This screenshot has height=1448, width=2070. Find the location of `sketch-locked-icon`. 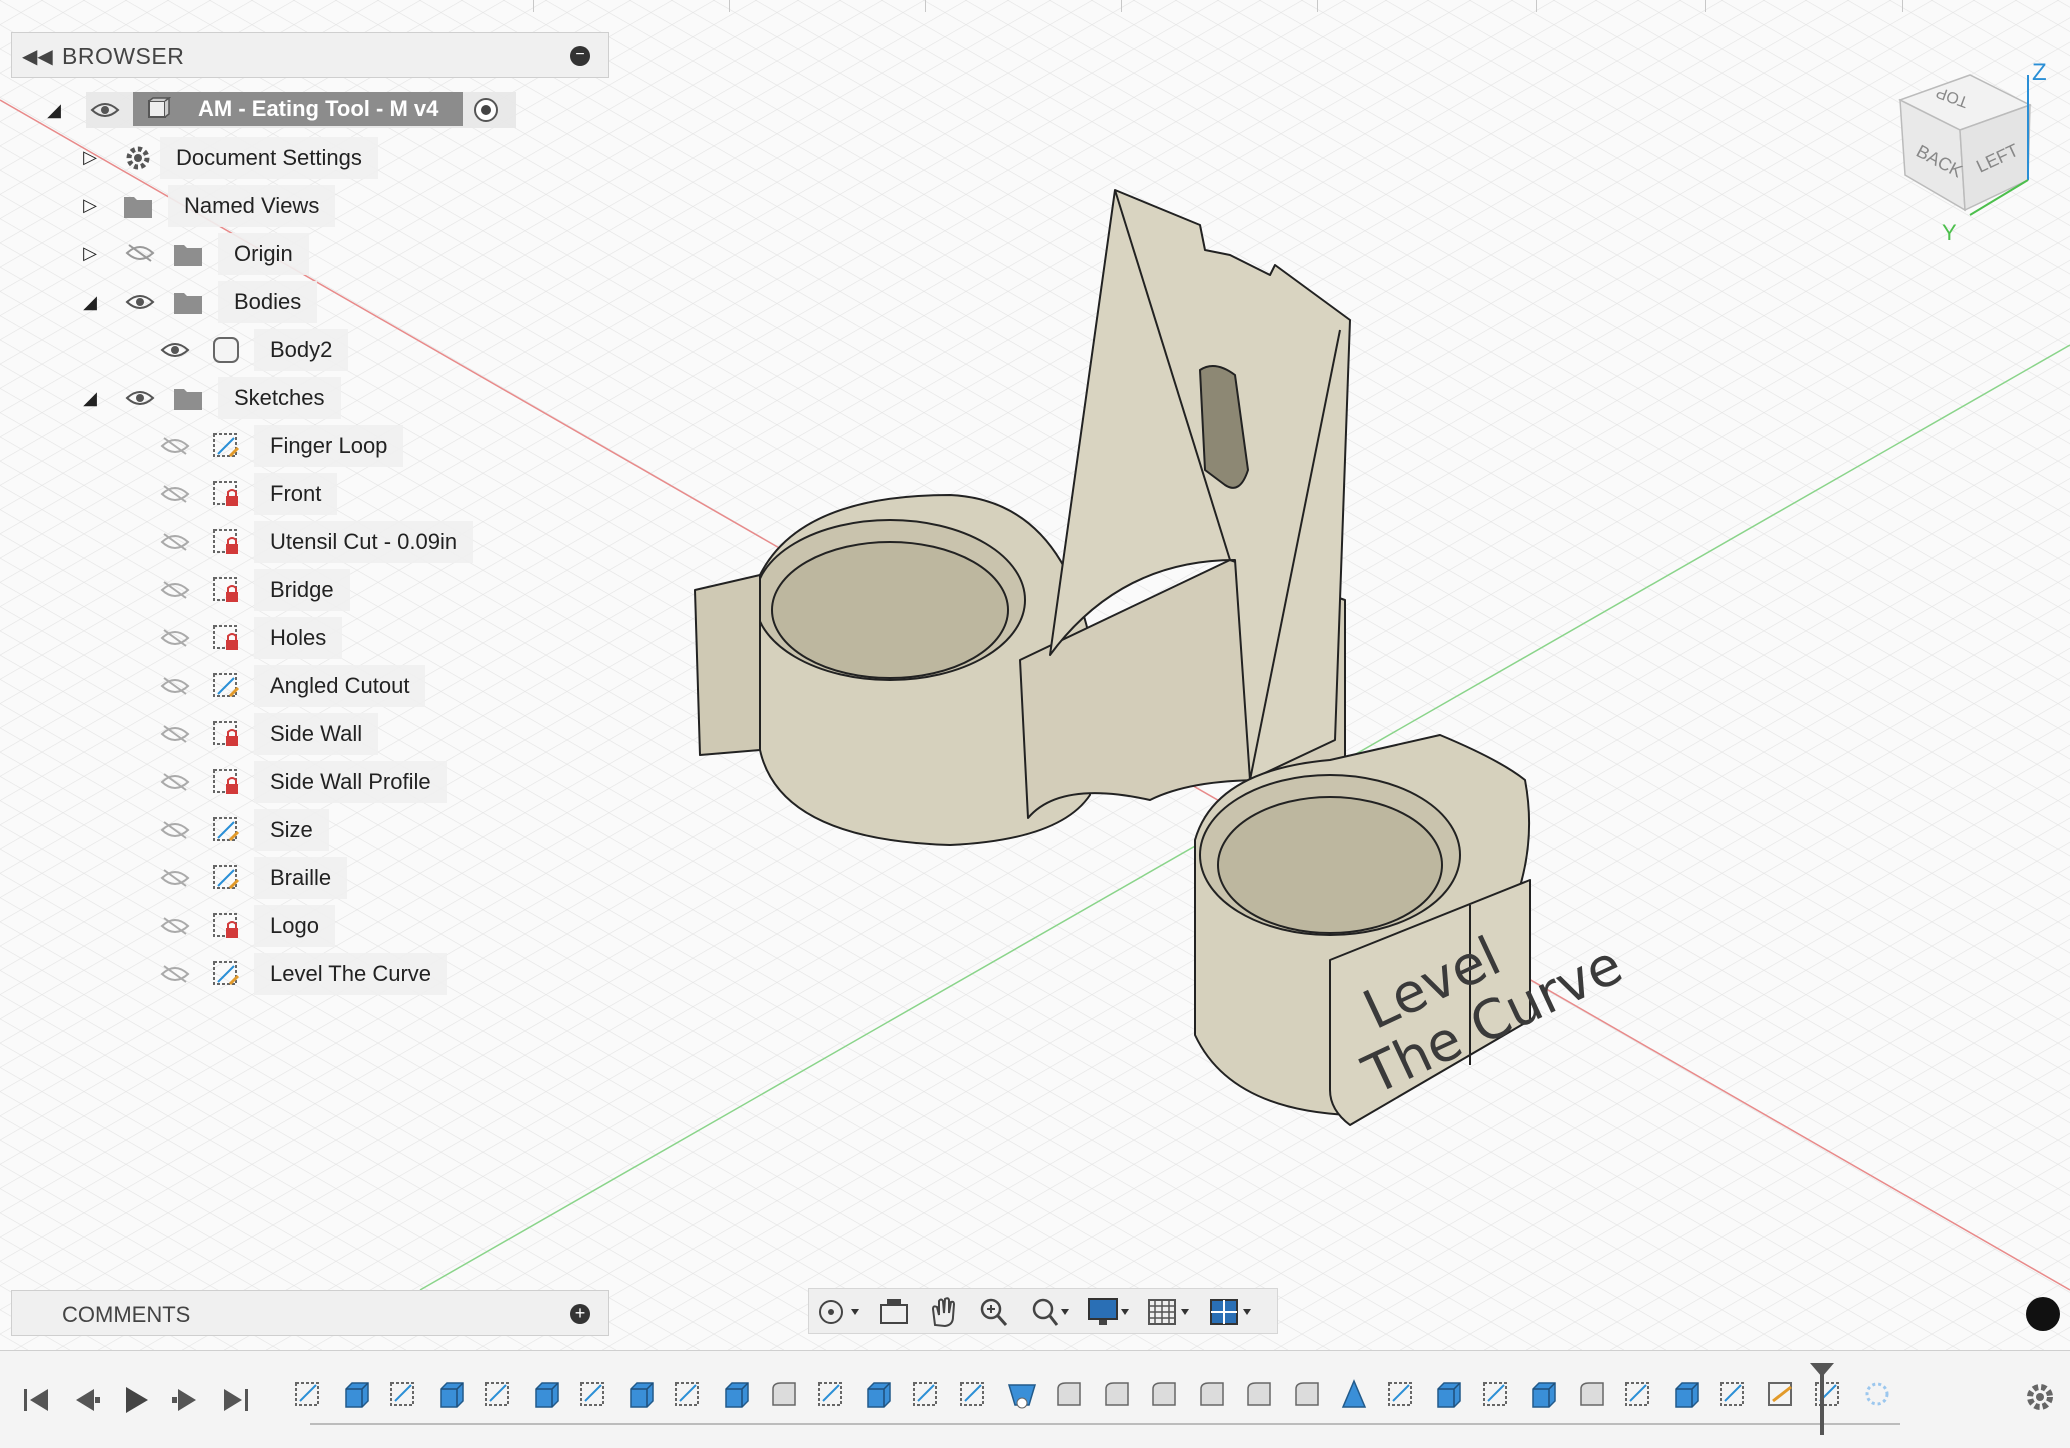

sketch-locked-icon is located at coordinates (225, 925).